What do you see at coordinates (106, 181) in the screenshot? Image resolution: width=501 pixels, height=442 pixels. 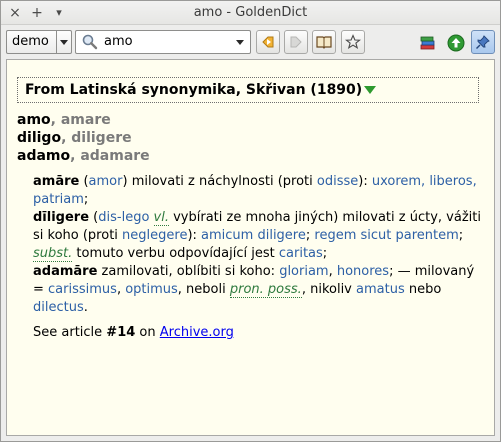 I see `word-link: amor` at bounding box center [106, 181].